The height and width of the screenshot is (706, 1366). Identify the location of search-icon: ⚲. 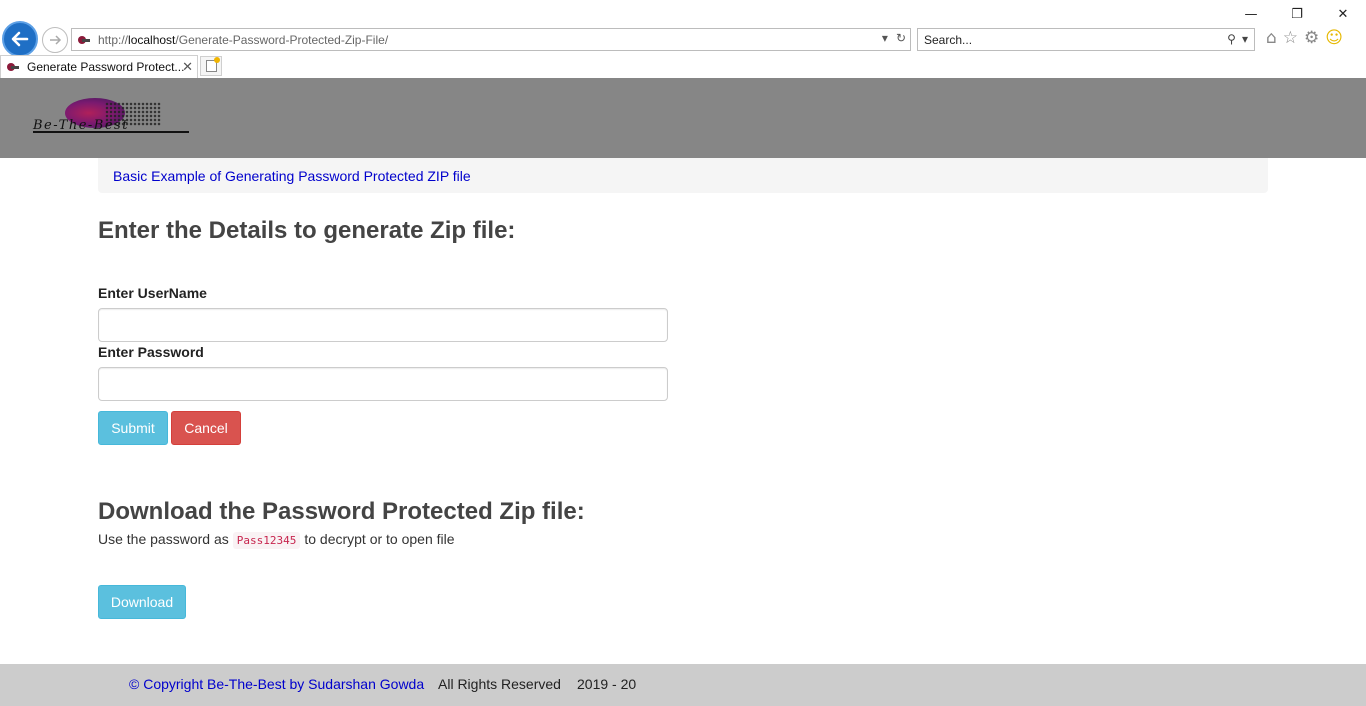
(1231, 39).